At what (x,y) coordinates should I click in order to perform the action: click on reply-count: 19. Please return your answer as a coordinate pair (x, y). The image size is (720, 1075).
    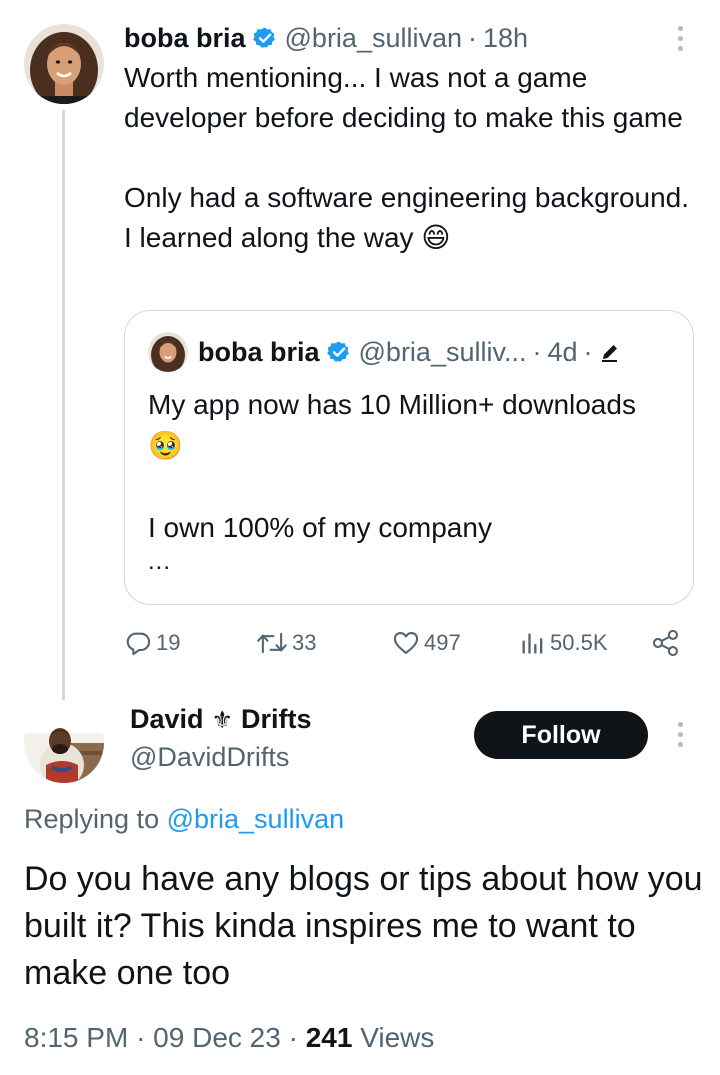
    Looking at the image, I should click on (168, 642).